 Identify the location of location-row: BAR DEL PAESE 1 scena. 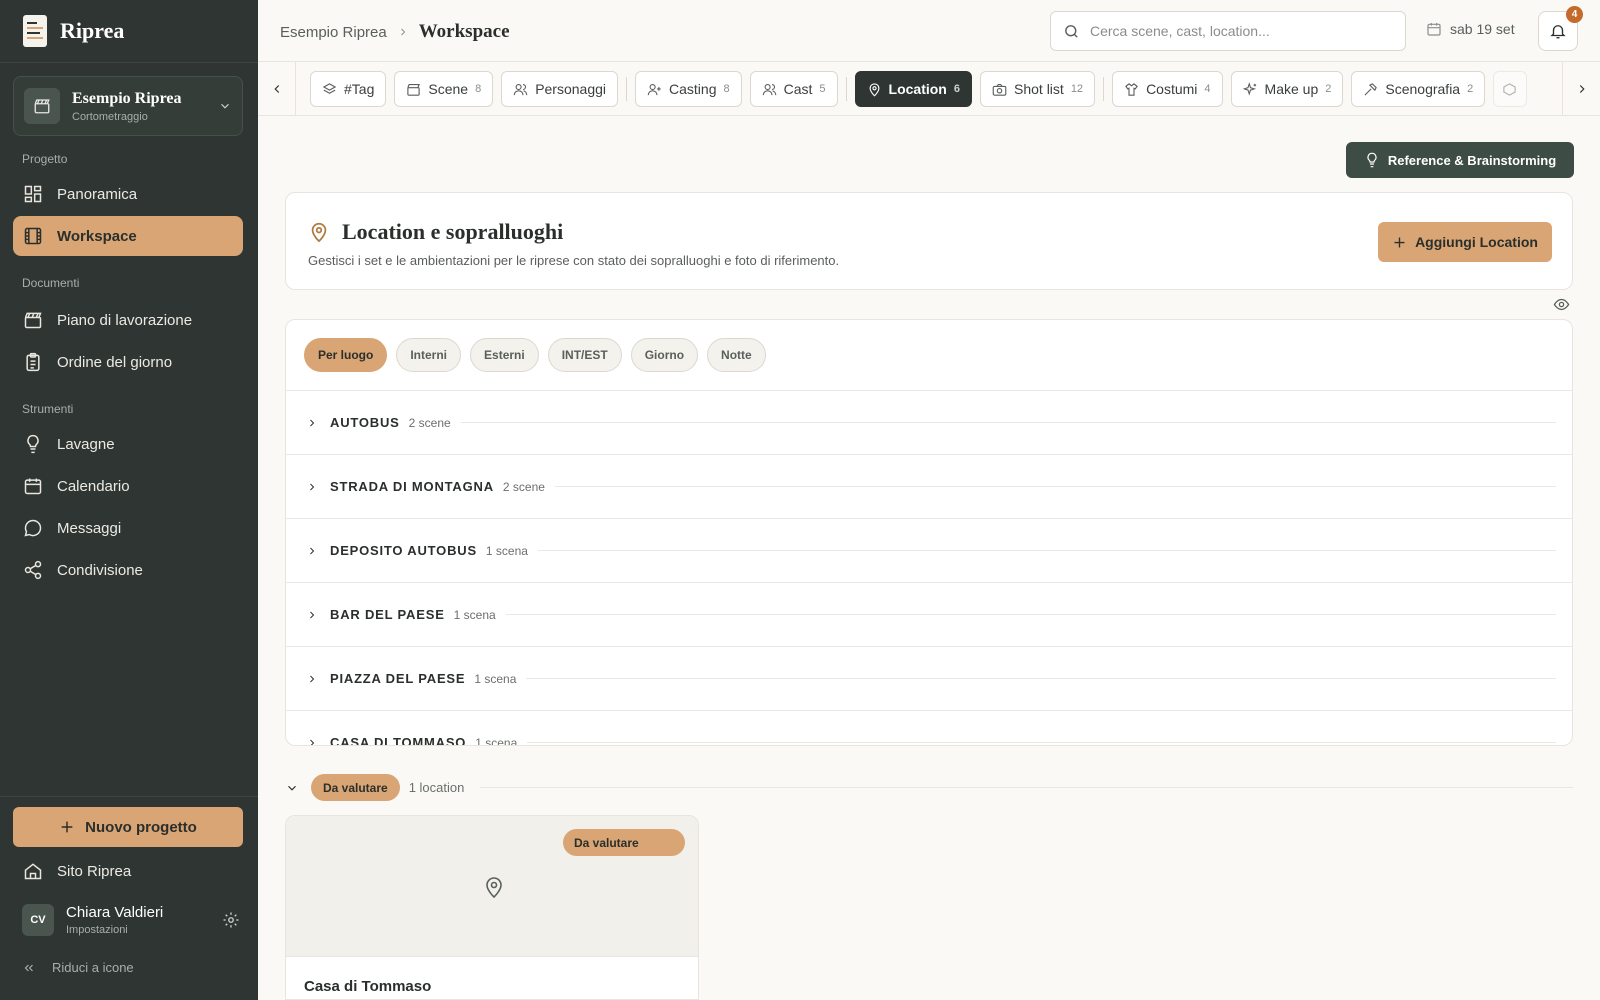
(929, 614).